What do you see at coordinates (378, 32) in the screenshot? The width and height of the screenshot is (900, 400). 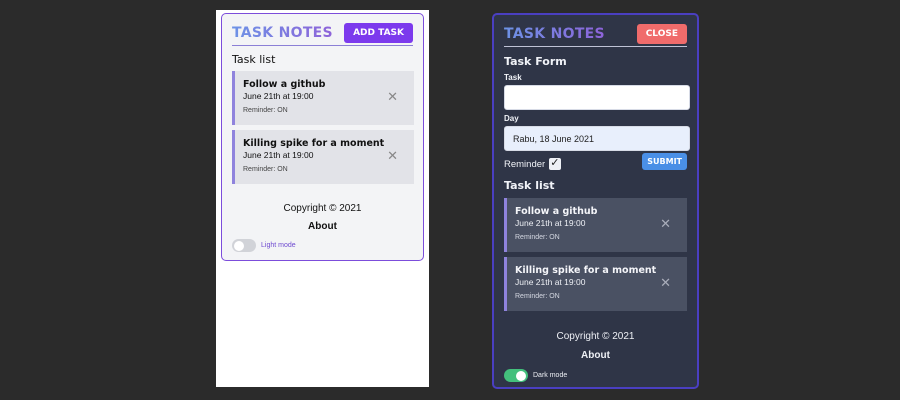 I see `add-task-button: ADD TASK` at bounding box center [378, 32].